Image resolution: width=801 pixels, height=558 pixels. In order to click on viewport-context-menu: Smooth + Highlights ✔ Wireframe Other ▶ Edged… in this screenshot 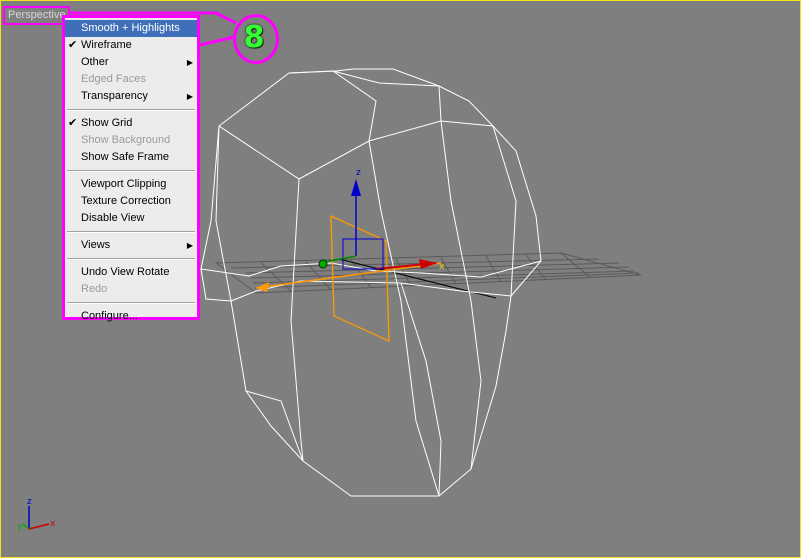, I will do `click(131, 168)`.